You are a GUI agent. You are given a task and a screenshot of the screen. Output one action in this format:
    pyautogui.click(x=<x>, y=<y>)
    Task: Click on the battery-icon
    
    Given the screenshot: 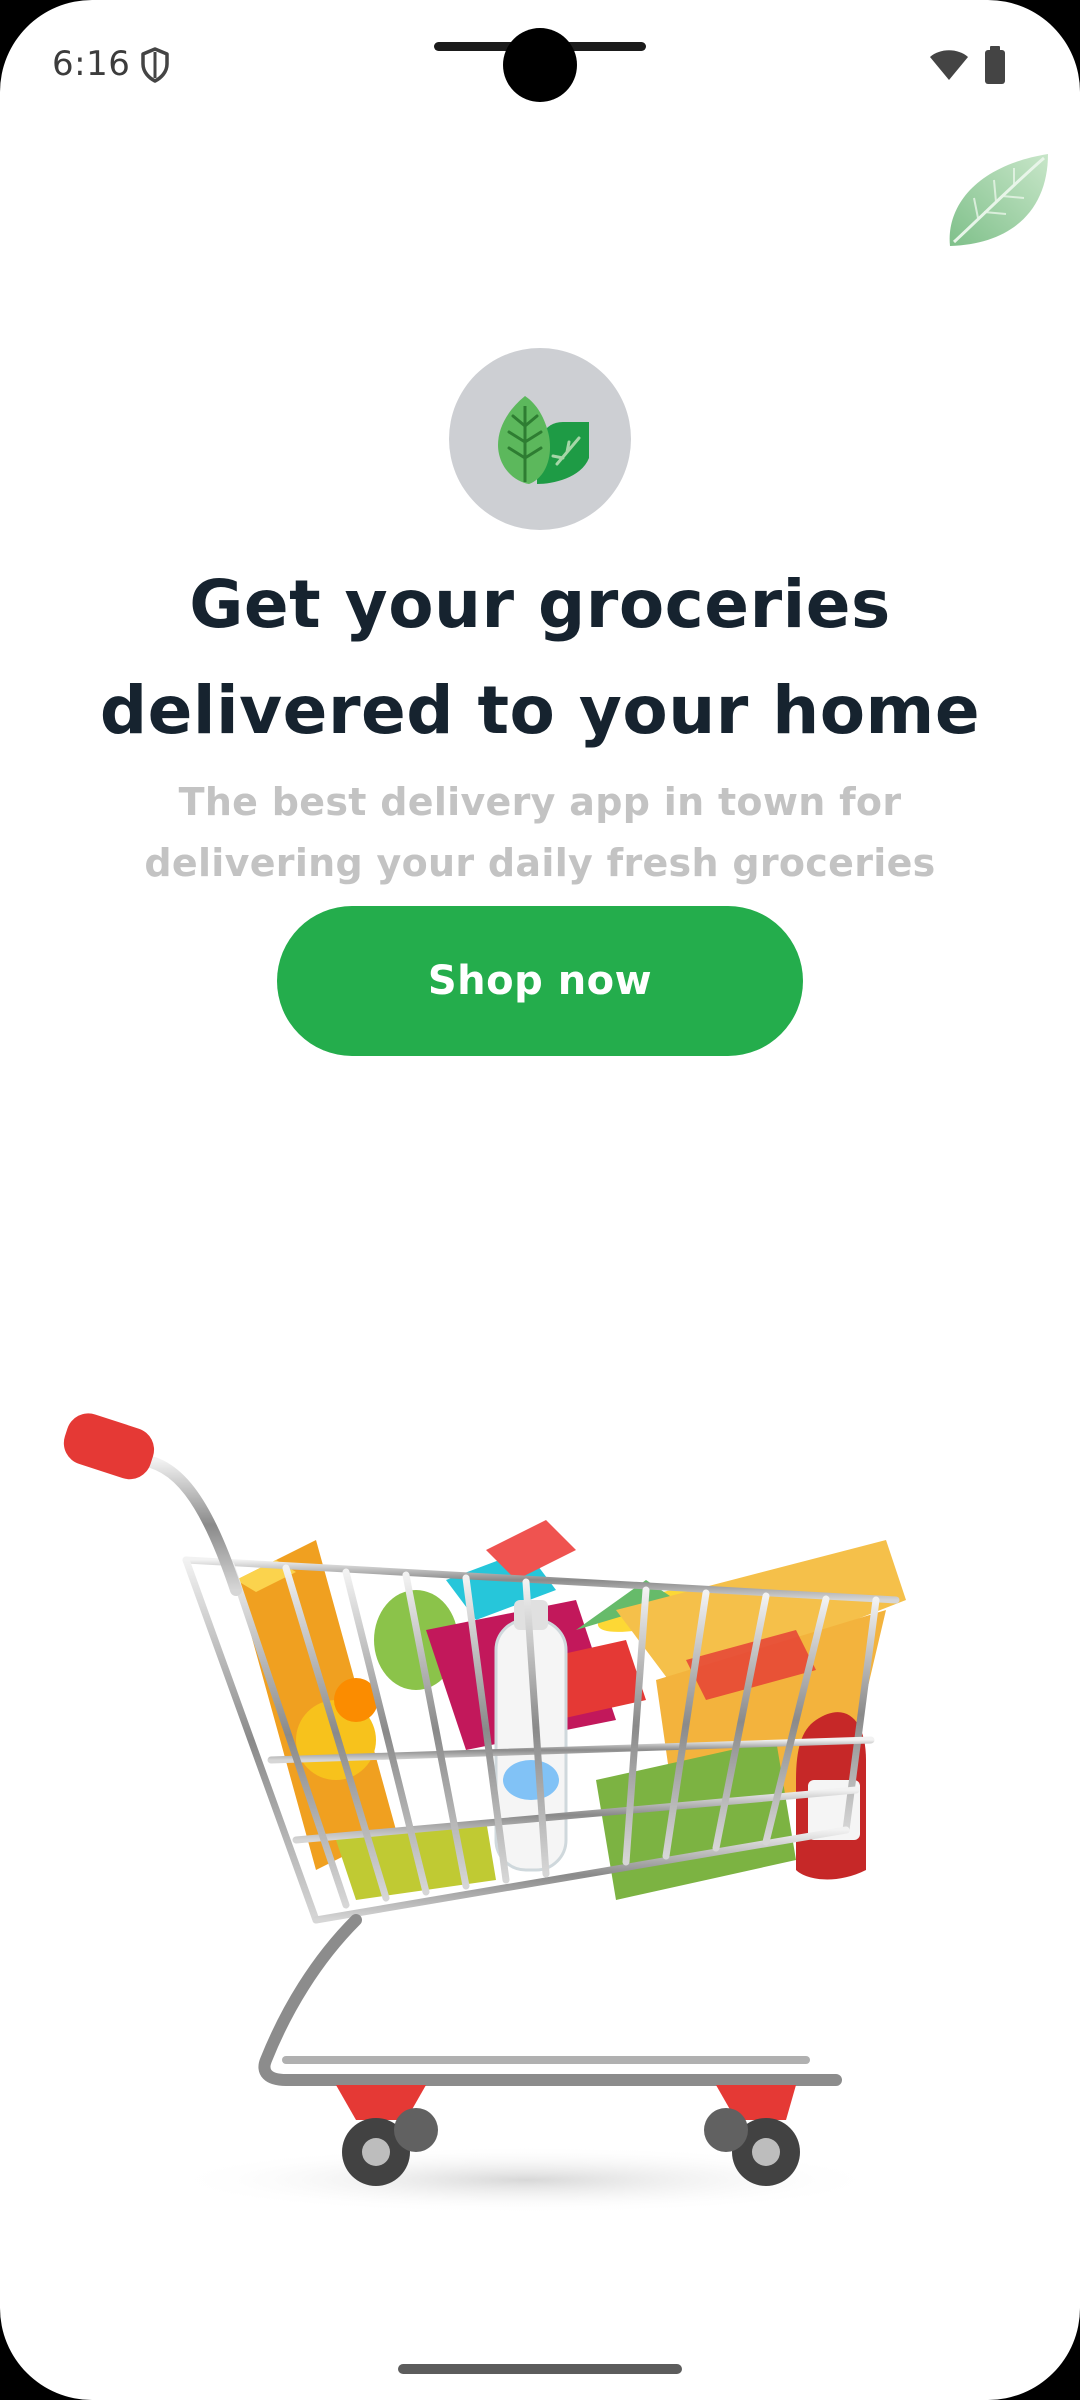 What is the action you would take?
    pyautogui.click(x=995, y=65)
    